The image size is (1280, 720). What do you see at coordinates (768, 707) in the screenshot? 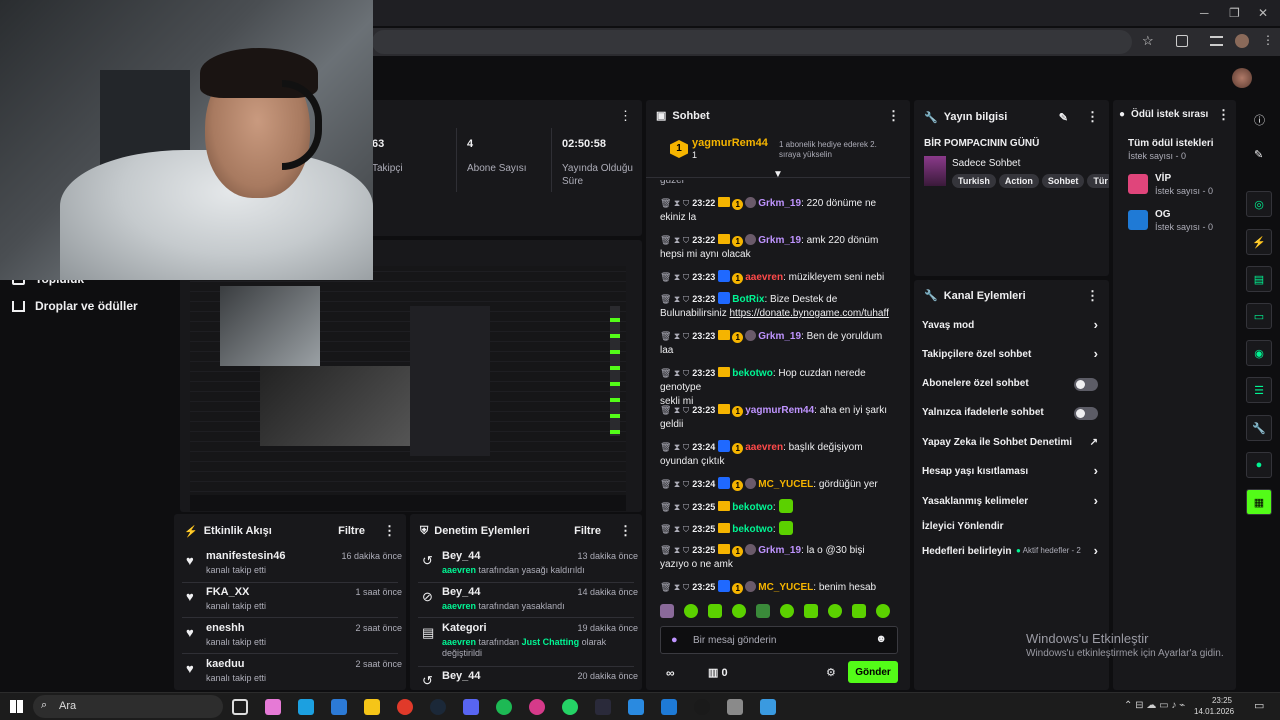
I see `paint-icon` at bounding box center [768, 707].